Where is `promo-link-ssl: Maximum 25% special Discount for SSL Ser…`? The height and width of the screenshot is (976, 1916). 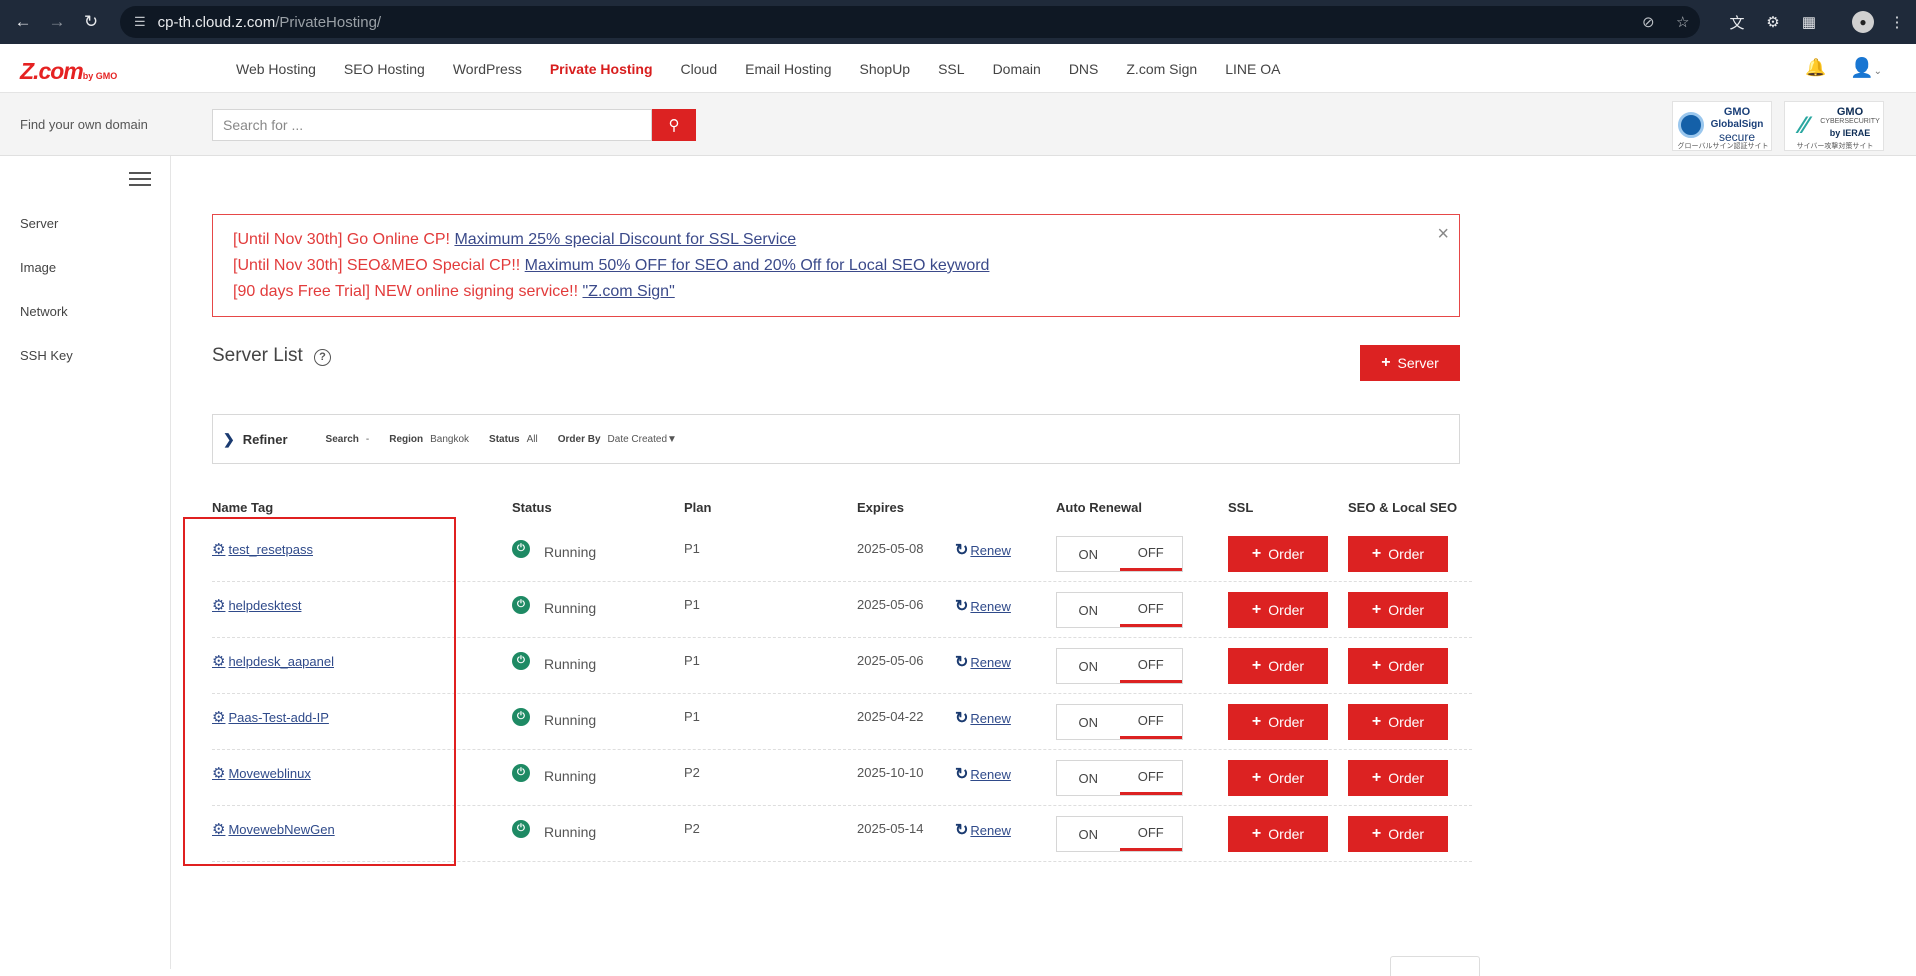 promo-link-ssl: Maximum 25% special Discount for SSL Ser… is located at coordinates (625, 239).